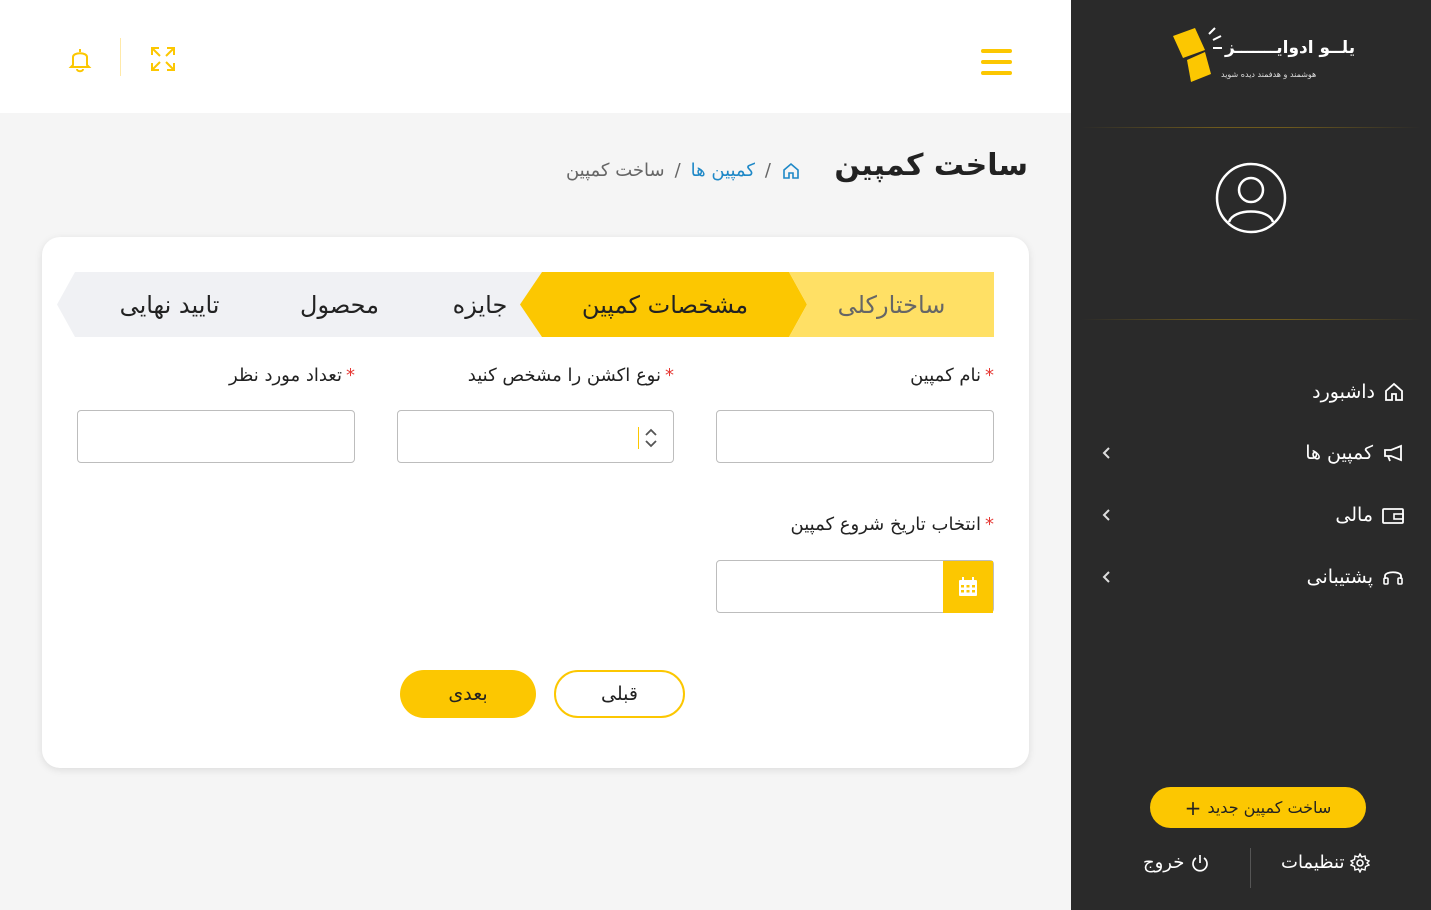 This screenshot has height=910, width=1431. What do you see at coordinates (480, 304) in the screenshot?
I see `step-reward: جایزه` at bounding box center [480, 304].